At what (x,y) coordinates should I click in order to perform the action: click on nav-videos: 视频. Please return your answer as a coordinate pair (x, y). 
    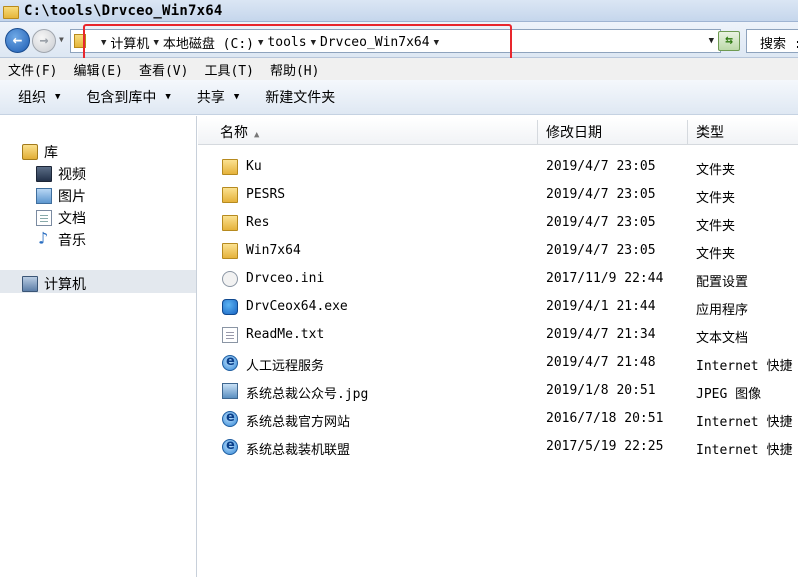
    Looking at the image, I should click on (61, 174).